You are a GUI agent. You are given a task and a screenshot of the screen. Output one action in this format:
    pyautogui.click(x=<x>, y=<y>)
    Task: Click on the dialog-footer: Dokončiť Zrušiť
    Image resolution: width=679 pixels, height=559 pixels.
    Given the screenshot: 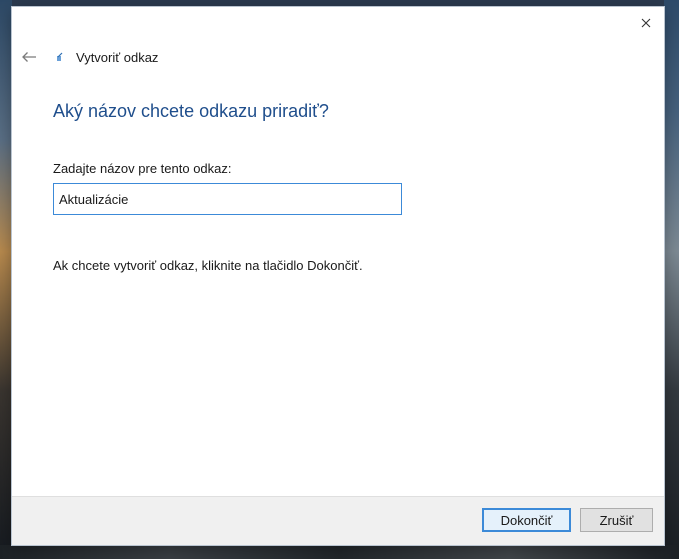 What is the action you would take?
    pyautogui.click(x=338, y=520)
    